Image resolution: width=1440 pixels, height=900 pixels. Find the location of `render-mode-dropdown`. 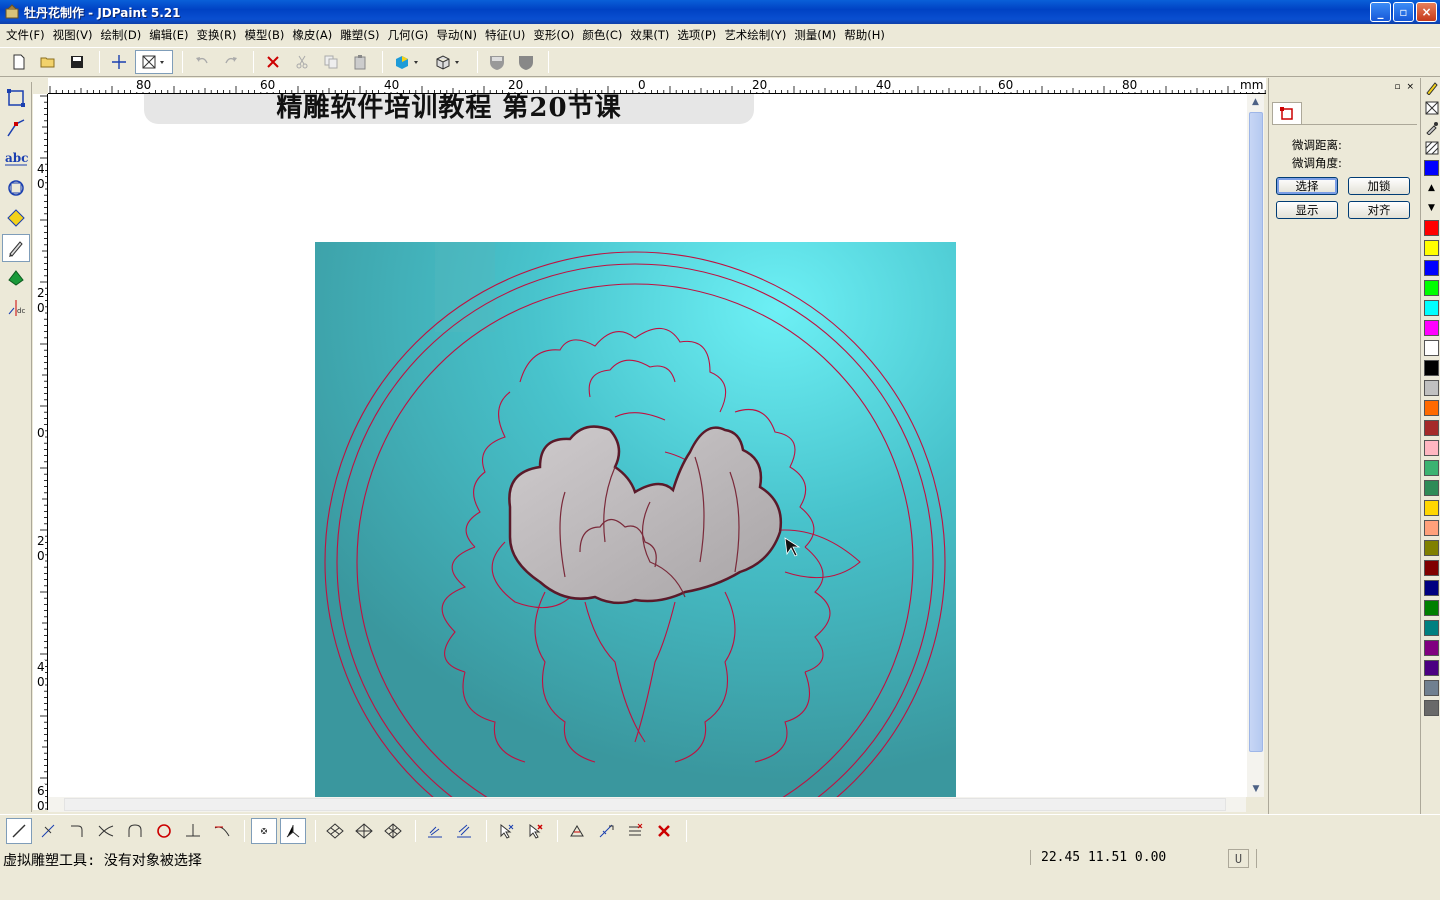

render-mode-dropdown is located at coordinates (449, 62).